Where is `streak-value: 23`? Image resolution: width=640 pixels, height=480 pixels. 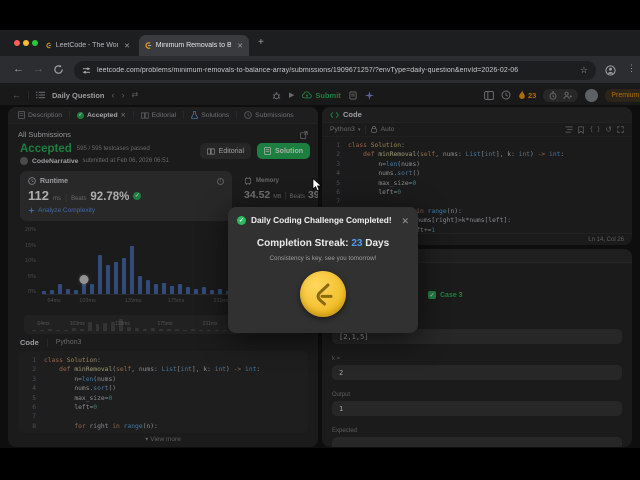 streak-value: 23 is located at coordinates (357, 243).